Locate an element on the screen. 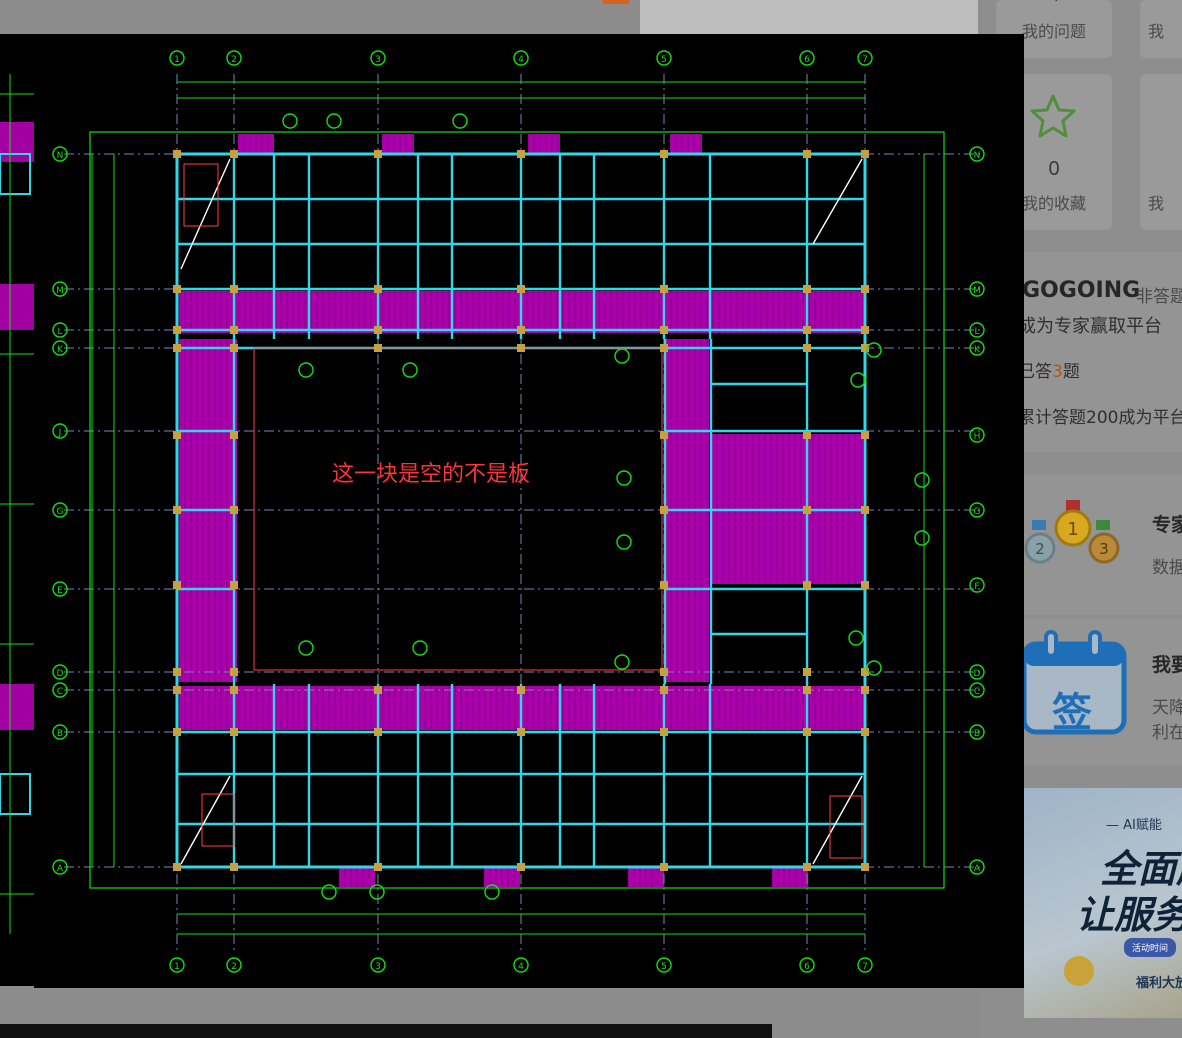  promo-pill: 活动时间 is located at coordinates (1150, 947).